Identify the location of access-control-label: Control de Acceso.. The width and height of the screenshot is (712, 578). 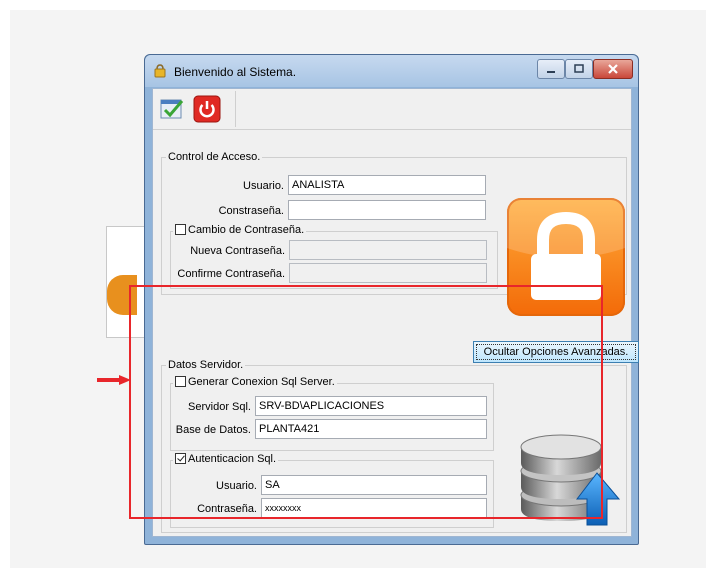
(214, 157).